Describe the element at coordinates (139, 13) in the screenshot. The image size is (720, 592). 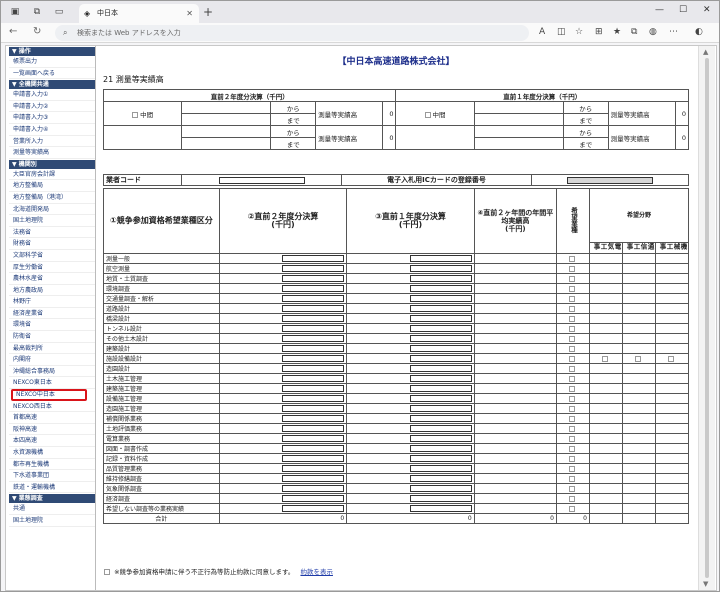
I see `tab-active: ◈ 中日本 ✕` at that location.